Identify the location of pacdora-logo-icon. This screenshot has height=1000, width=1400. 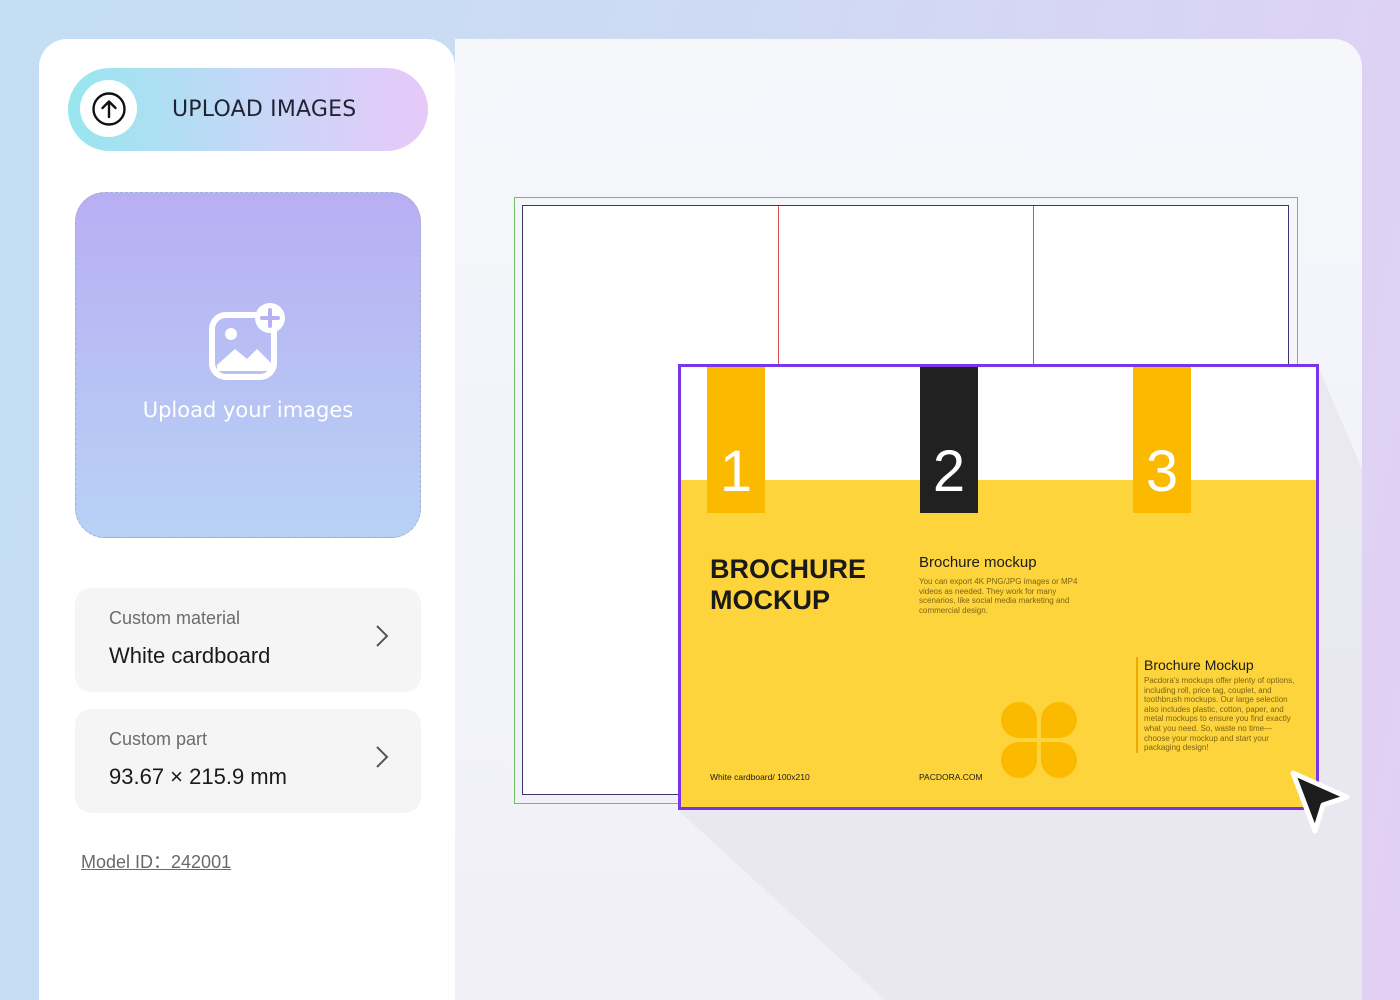
(1039, 742).